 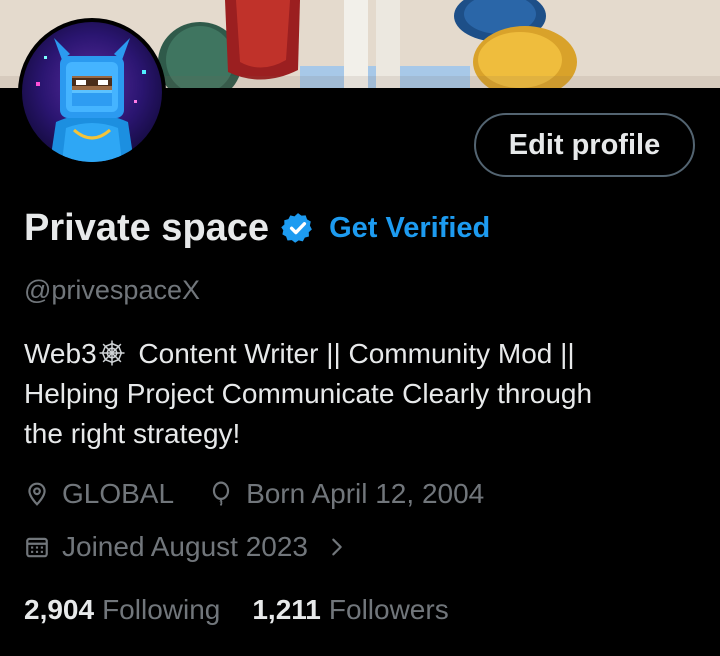 I want to click on location-text: GLOBAL, so click(x=118, y=493).